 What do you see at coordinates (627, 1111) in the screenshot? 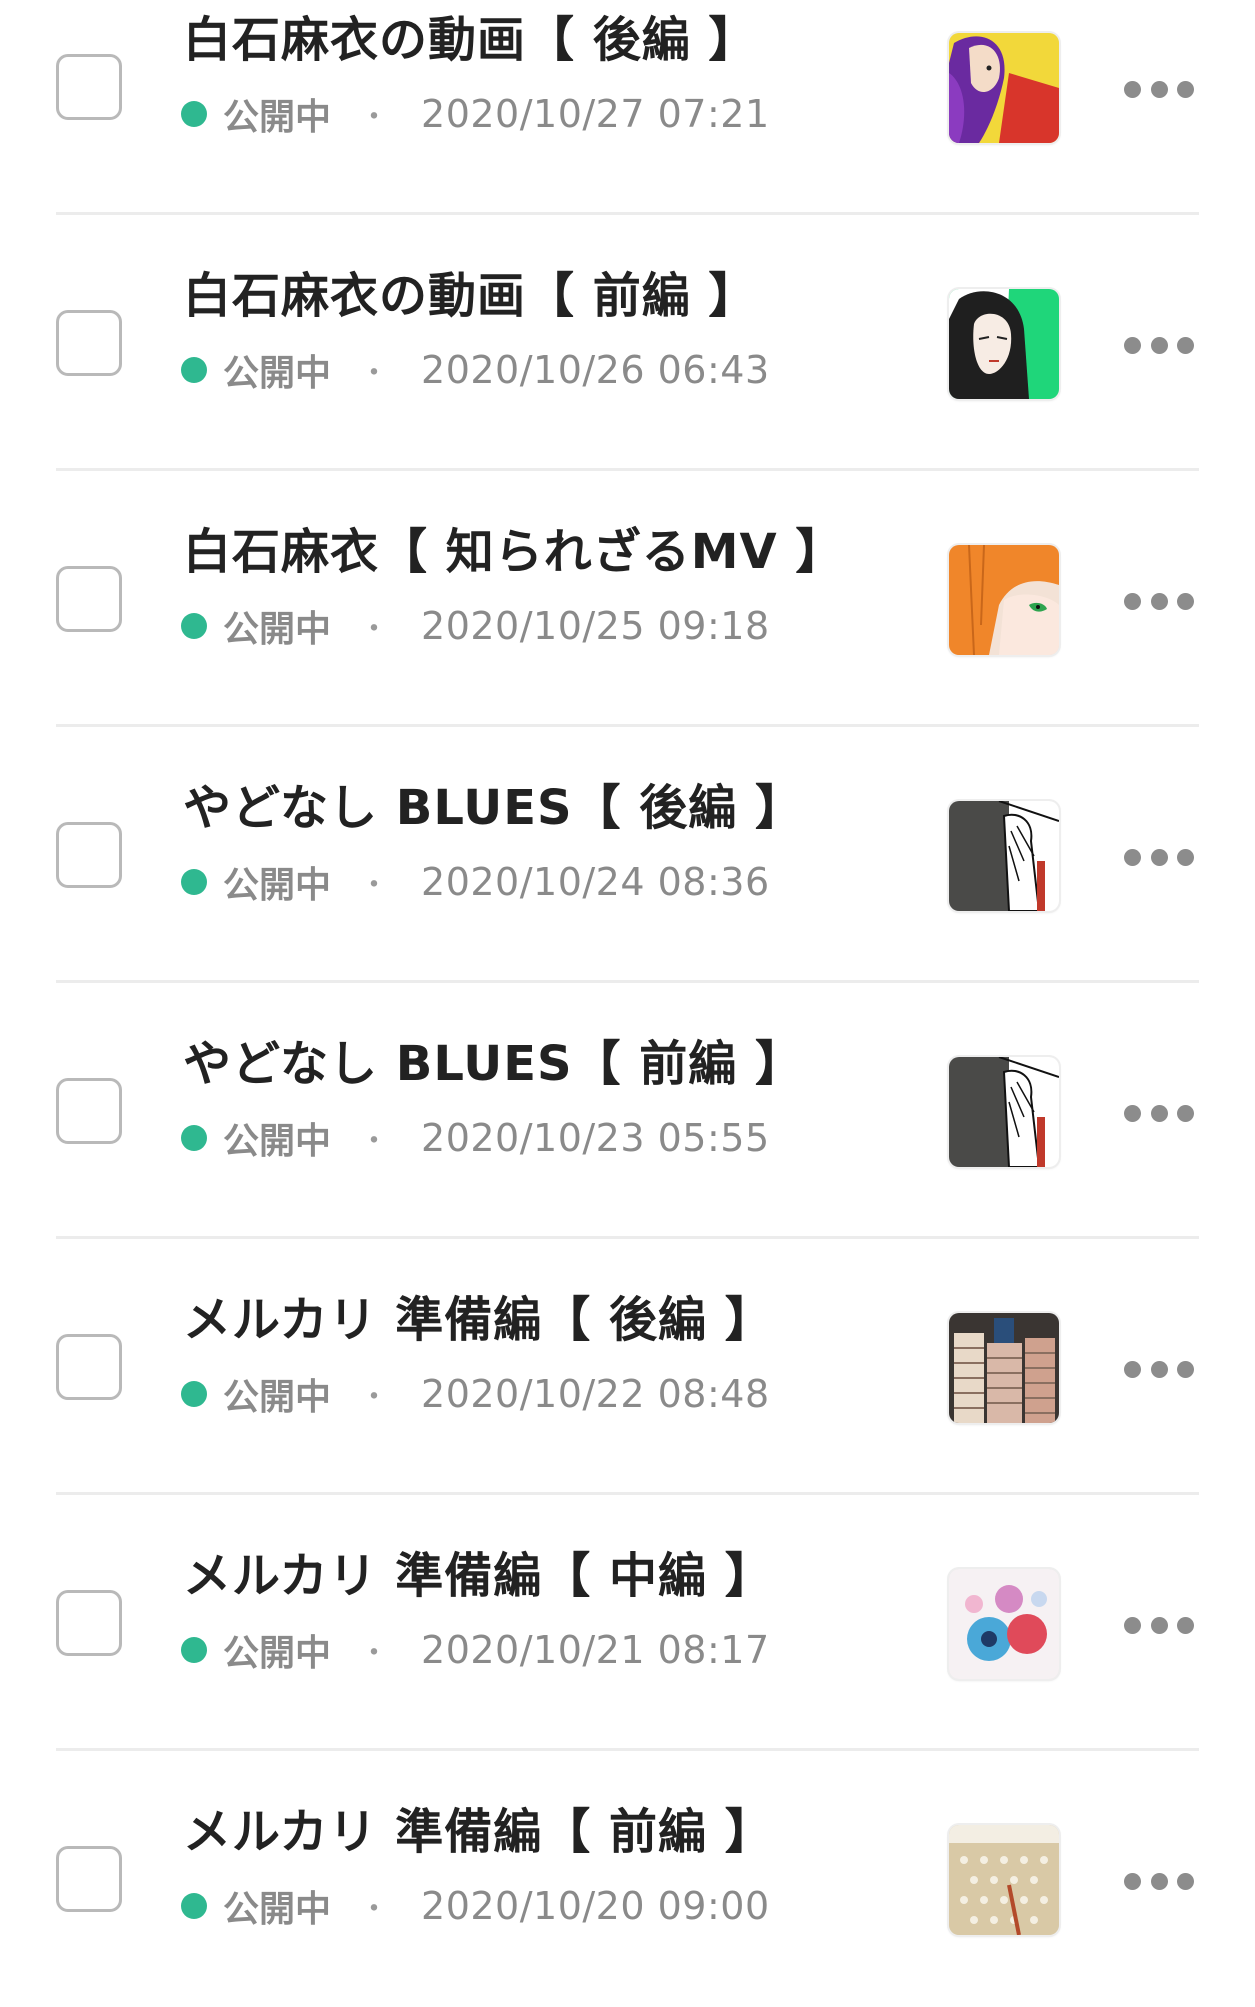
I see `post-row: やどなし BLUES【 前編 】 公開中 ・ 2020/10/23 05:55` at bounding box center [627, 1111].